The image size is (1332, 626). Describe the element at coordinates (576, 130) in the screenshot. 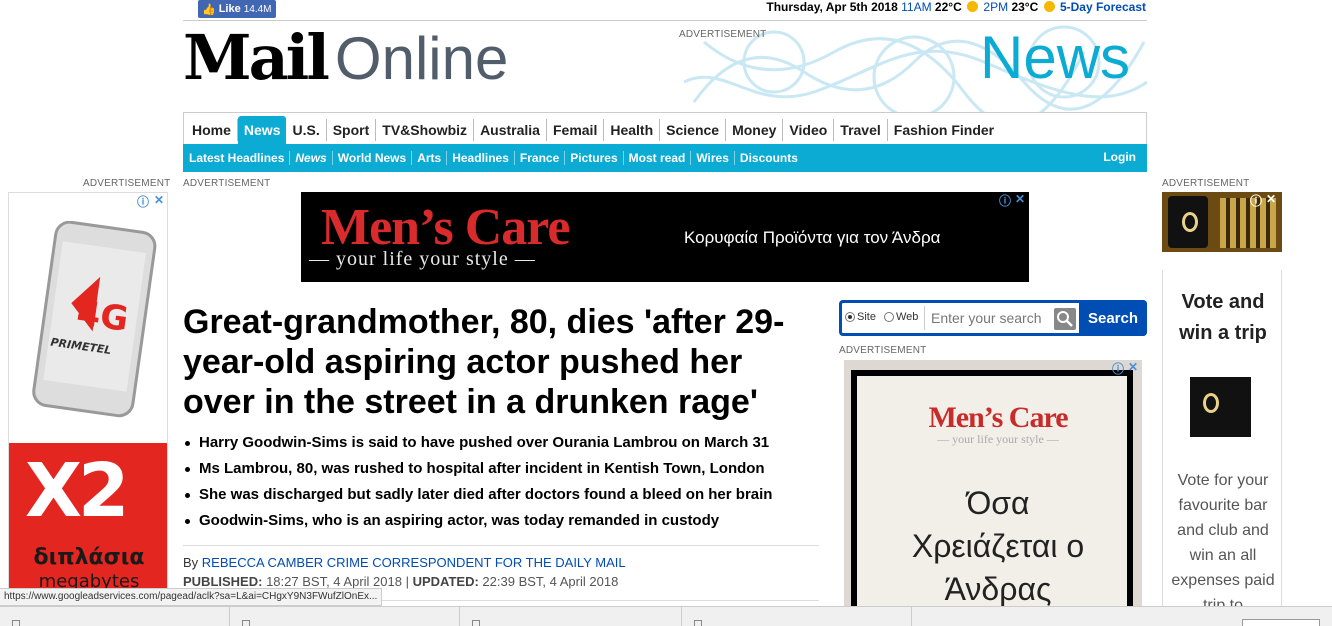

I see `nav-item-femail: Femail` at that location.